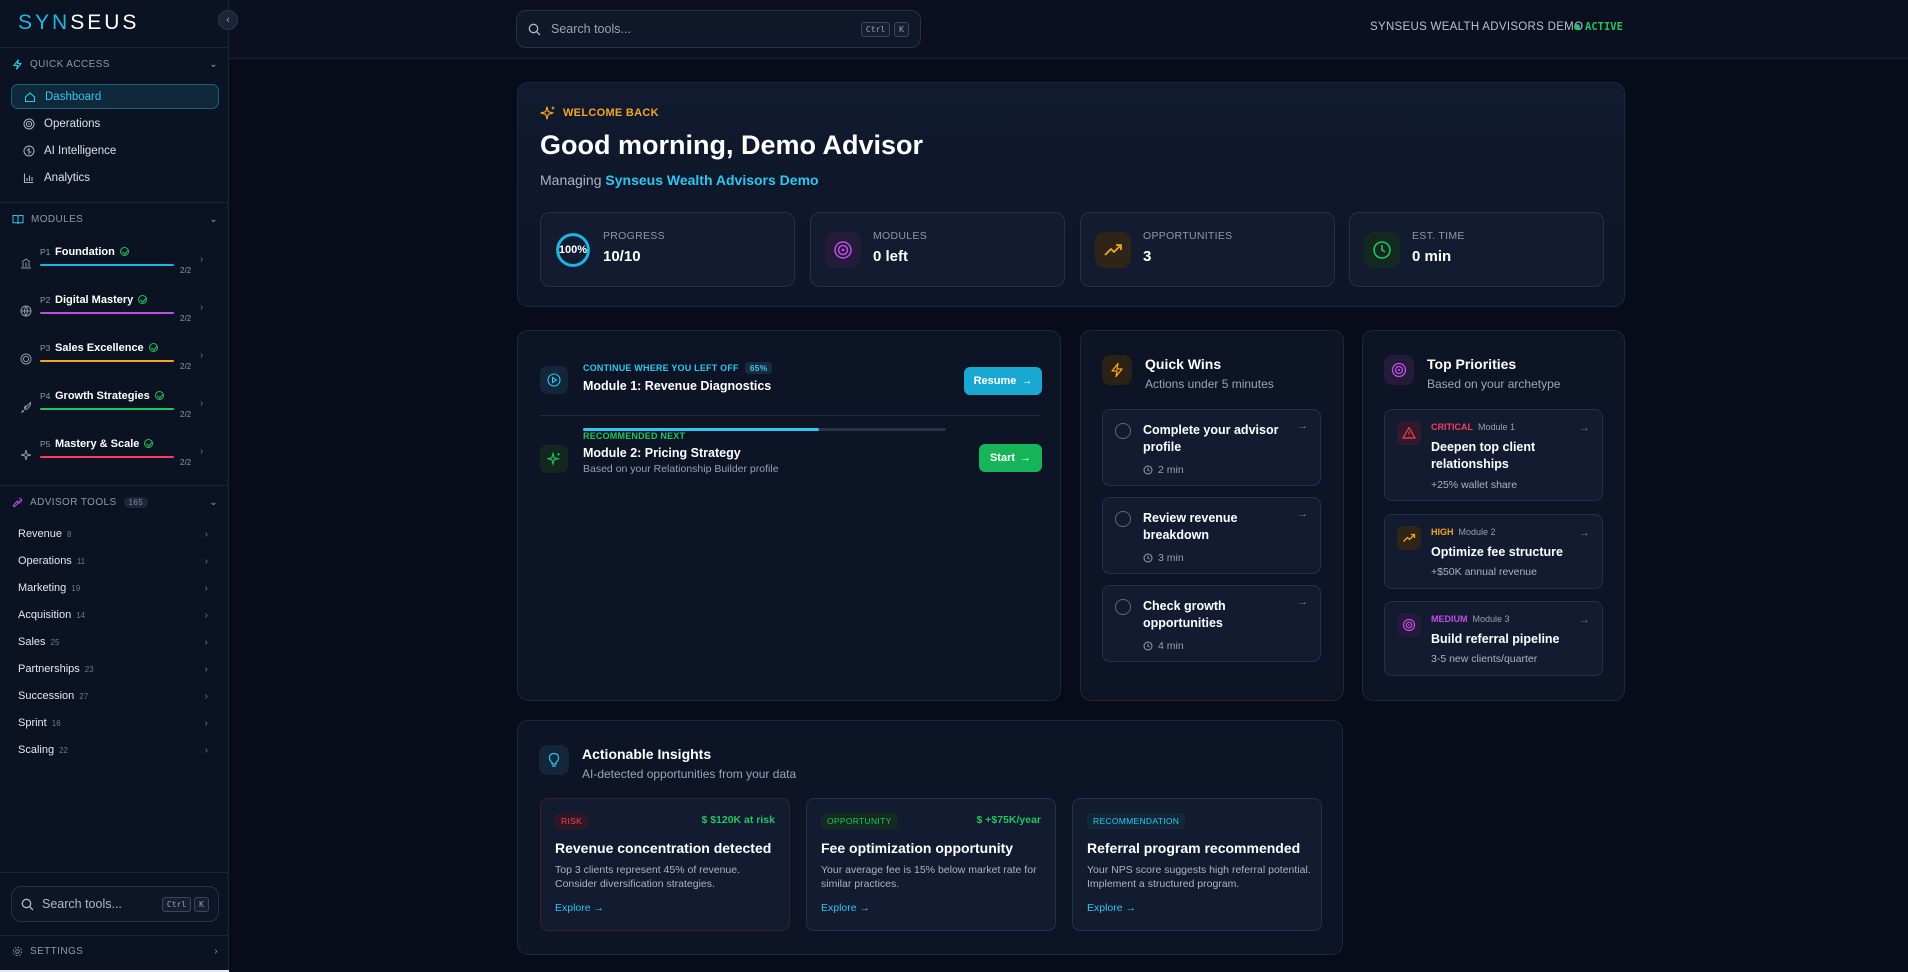  What do you see at coordinates (1211, 535) in the screenshot?
I see `quick-win-item: Review revenue breakdown → 3 min` at bounding box center [1211, 535].